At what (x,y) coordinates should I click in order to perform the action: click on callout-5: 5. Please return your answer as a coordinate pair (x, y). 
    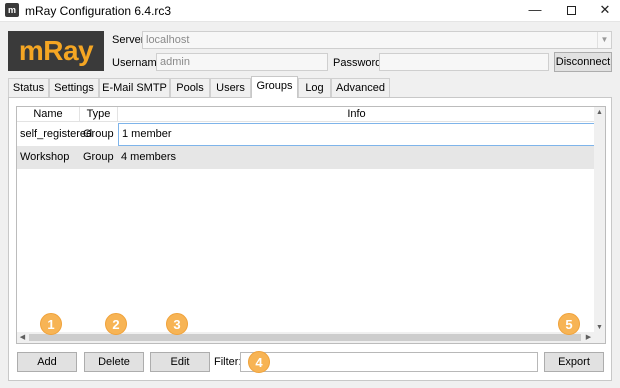
    Looking at the image, I should click on (569, 324).